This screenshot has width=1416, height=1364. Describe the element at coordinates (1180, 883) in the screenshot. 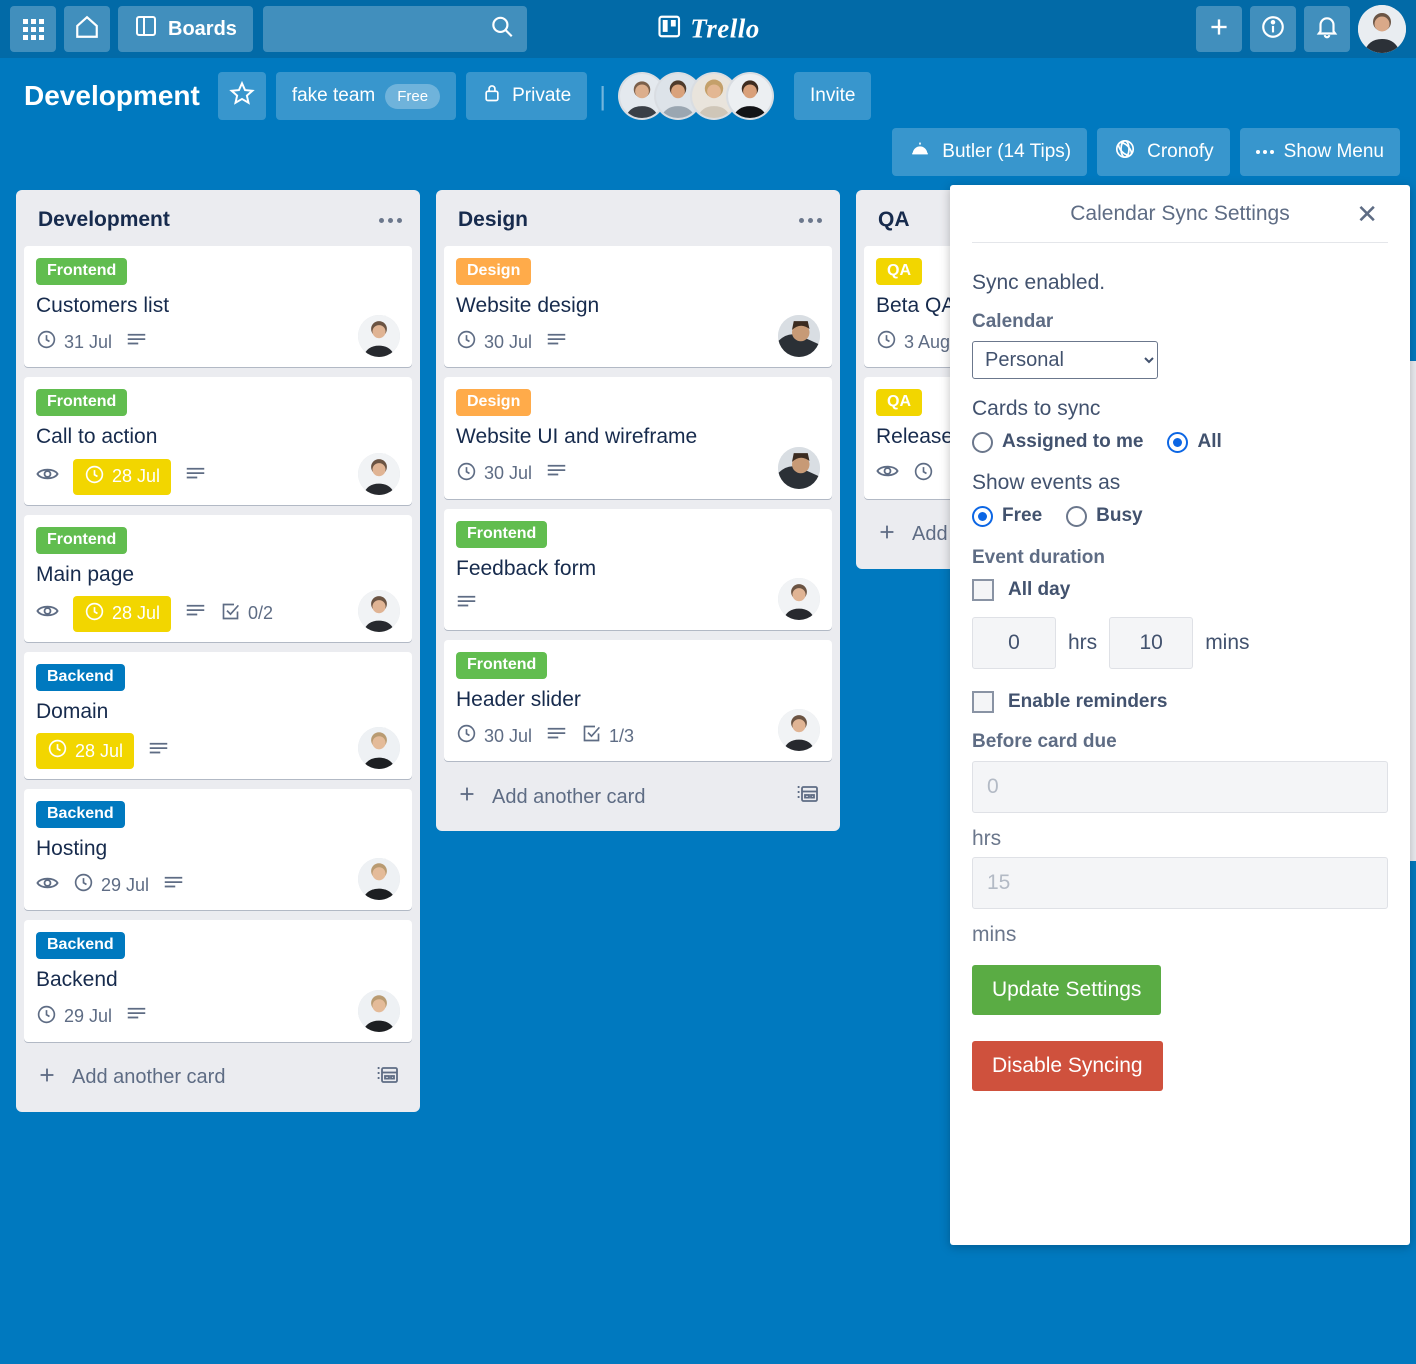

I see `reminder-minutes-input` at that location.